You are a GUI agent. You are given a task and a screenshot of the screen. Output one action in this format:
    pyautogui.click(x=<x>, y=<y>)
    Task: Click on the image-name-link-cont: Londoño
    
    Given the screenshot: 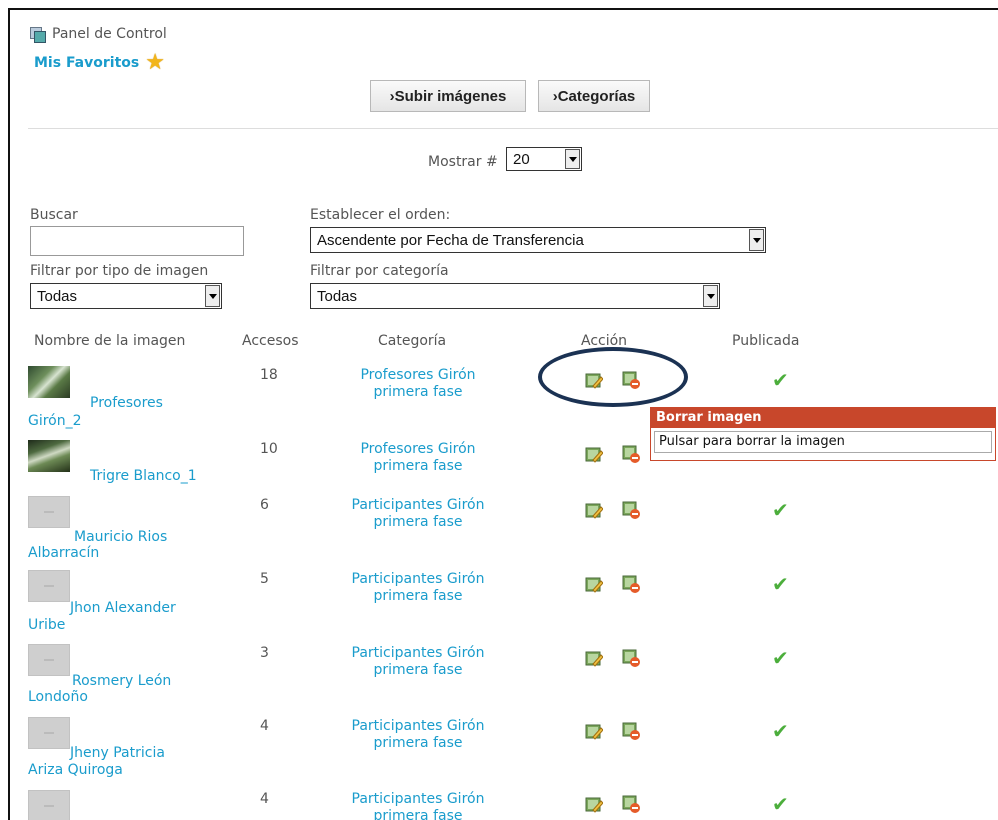 What is the action you would take?
    pyautogui.click(x=58, y=697)
    